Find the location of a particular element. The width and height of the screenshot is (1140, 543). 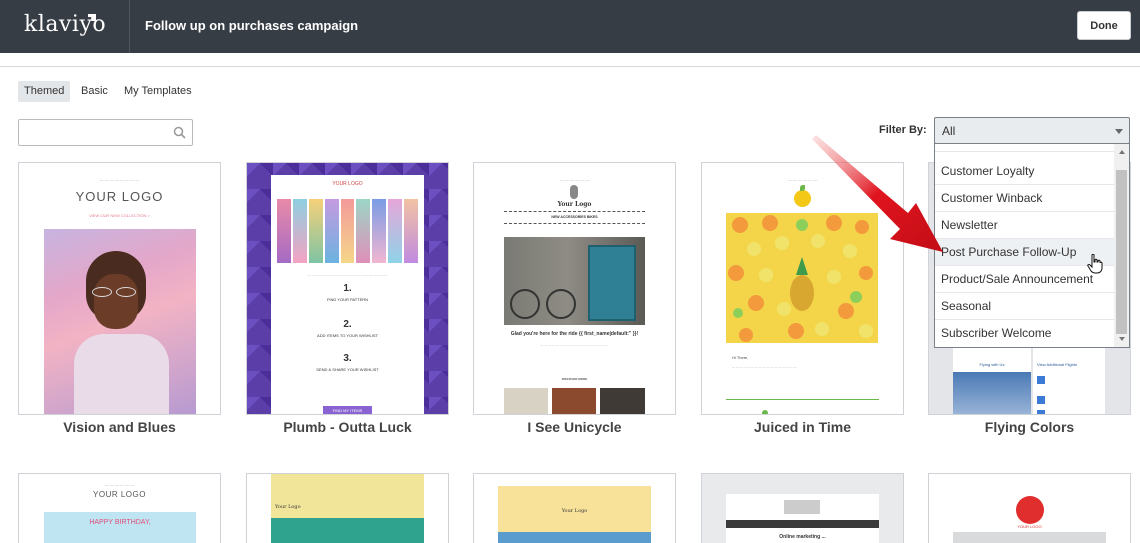

chevron-up-icon is located at coordinates (1122, 152).